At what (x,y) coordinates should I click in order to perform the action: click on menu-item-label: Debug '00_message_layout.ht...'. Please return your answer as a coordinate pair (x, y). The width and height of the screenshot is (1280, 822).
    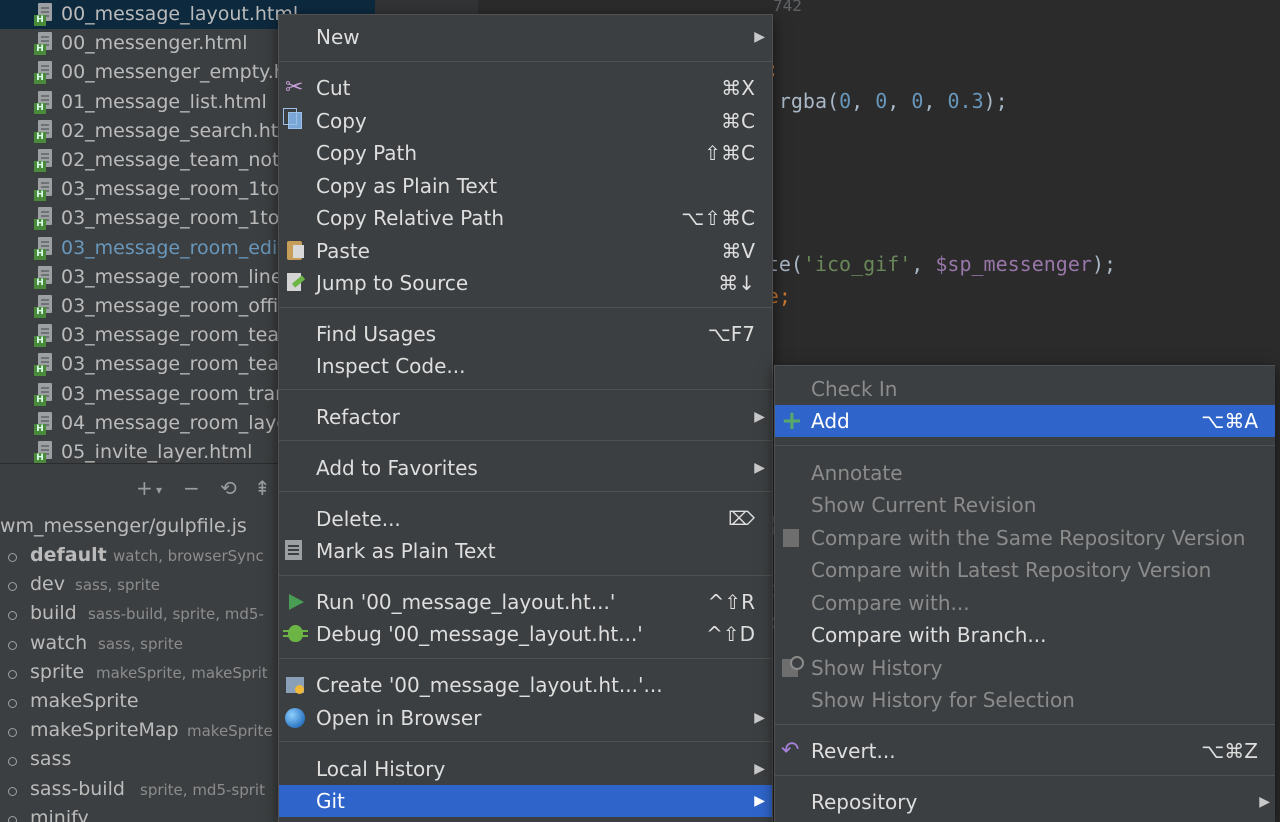
    Looking at the image, I should click on (479, 634).